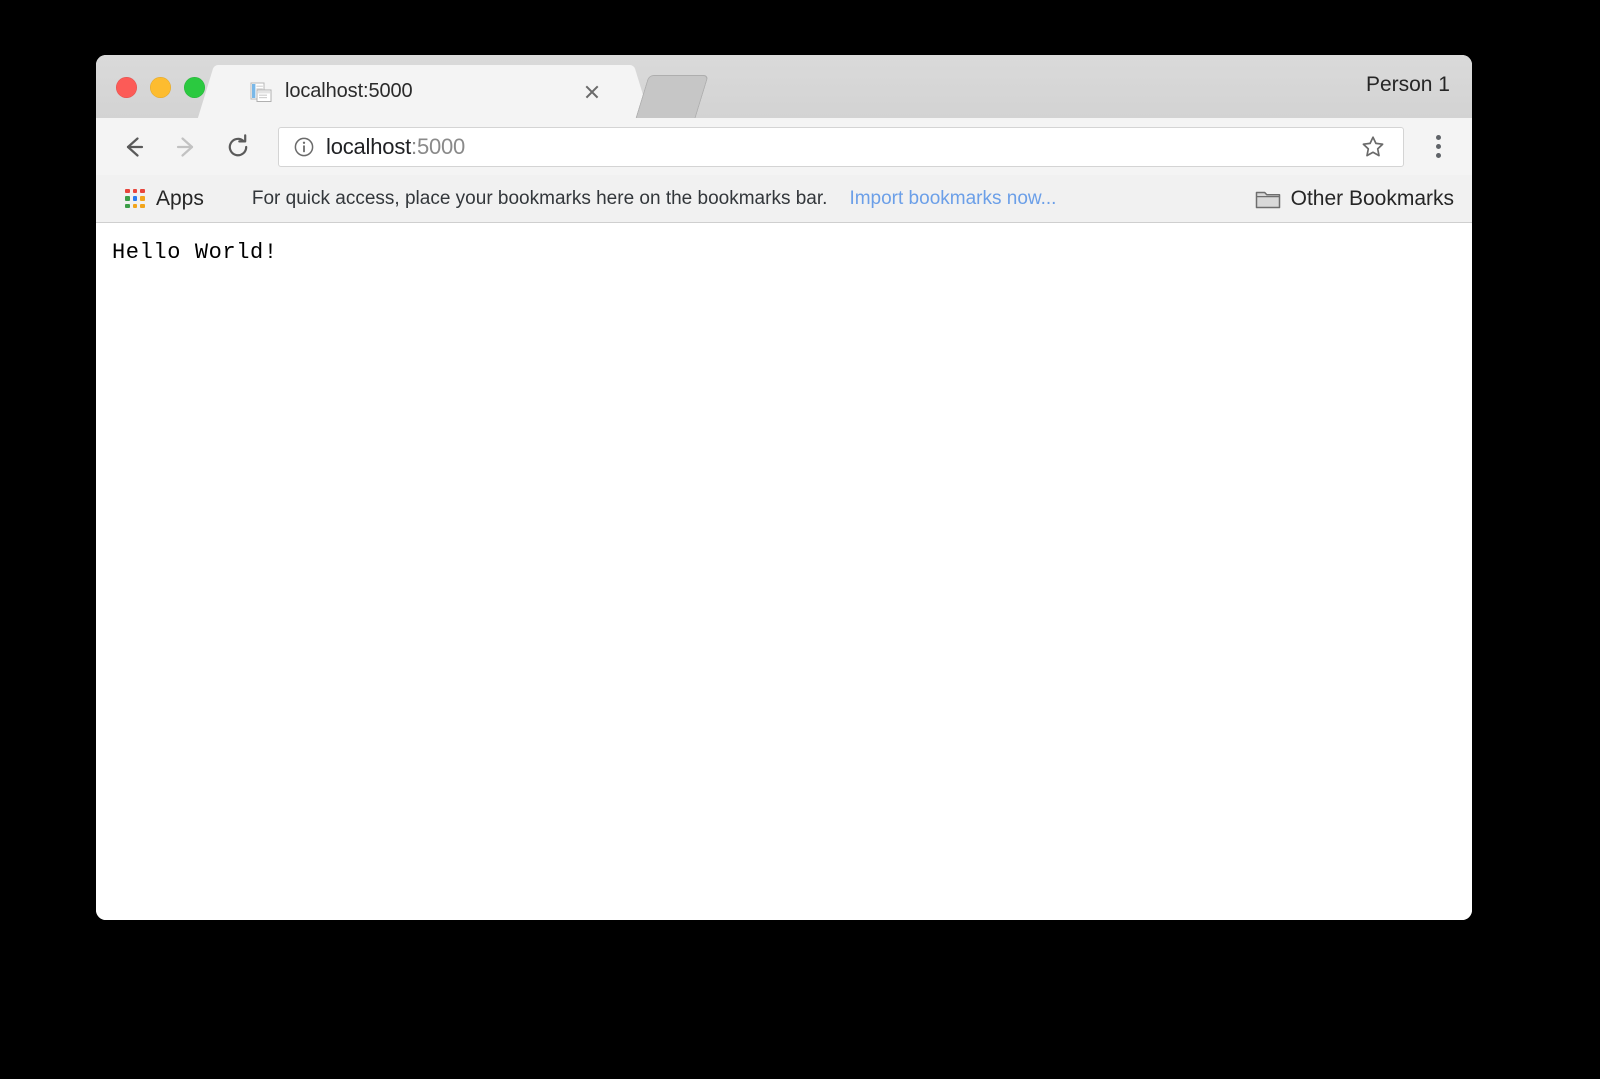  I want to click on other-bookmarks-label: Other Bookmarks, so click(1372, 198).